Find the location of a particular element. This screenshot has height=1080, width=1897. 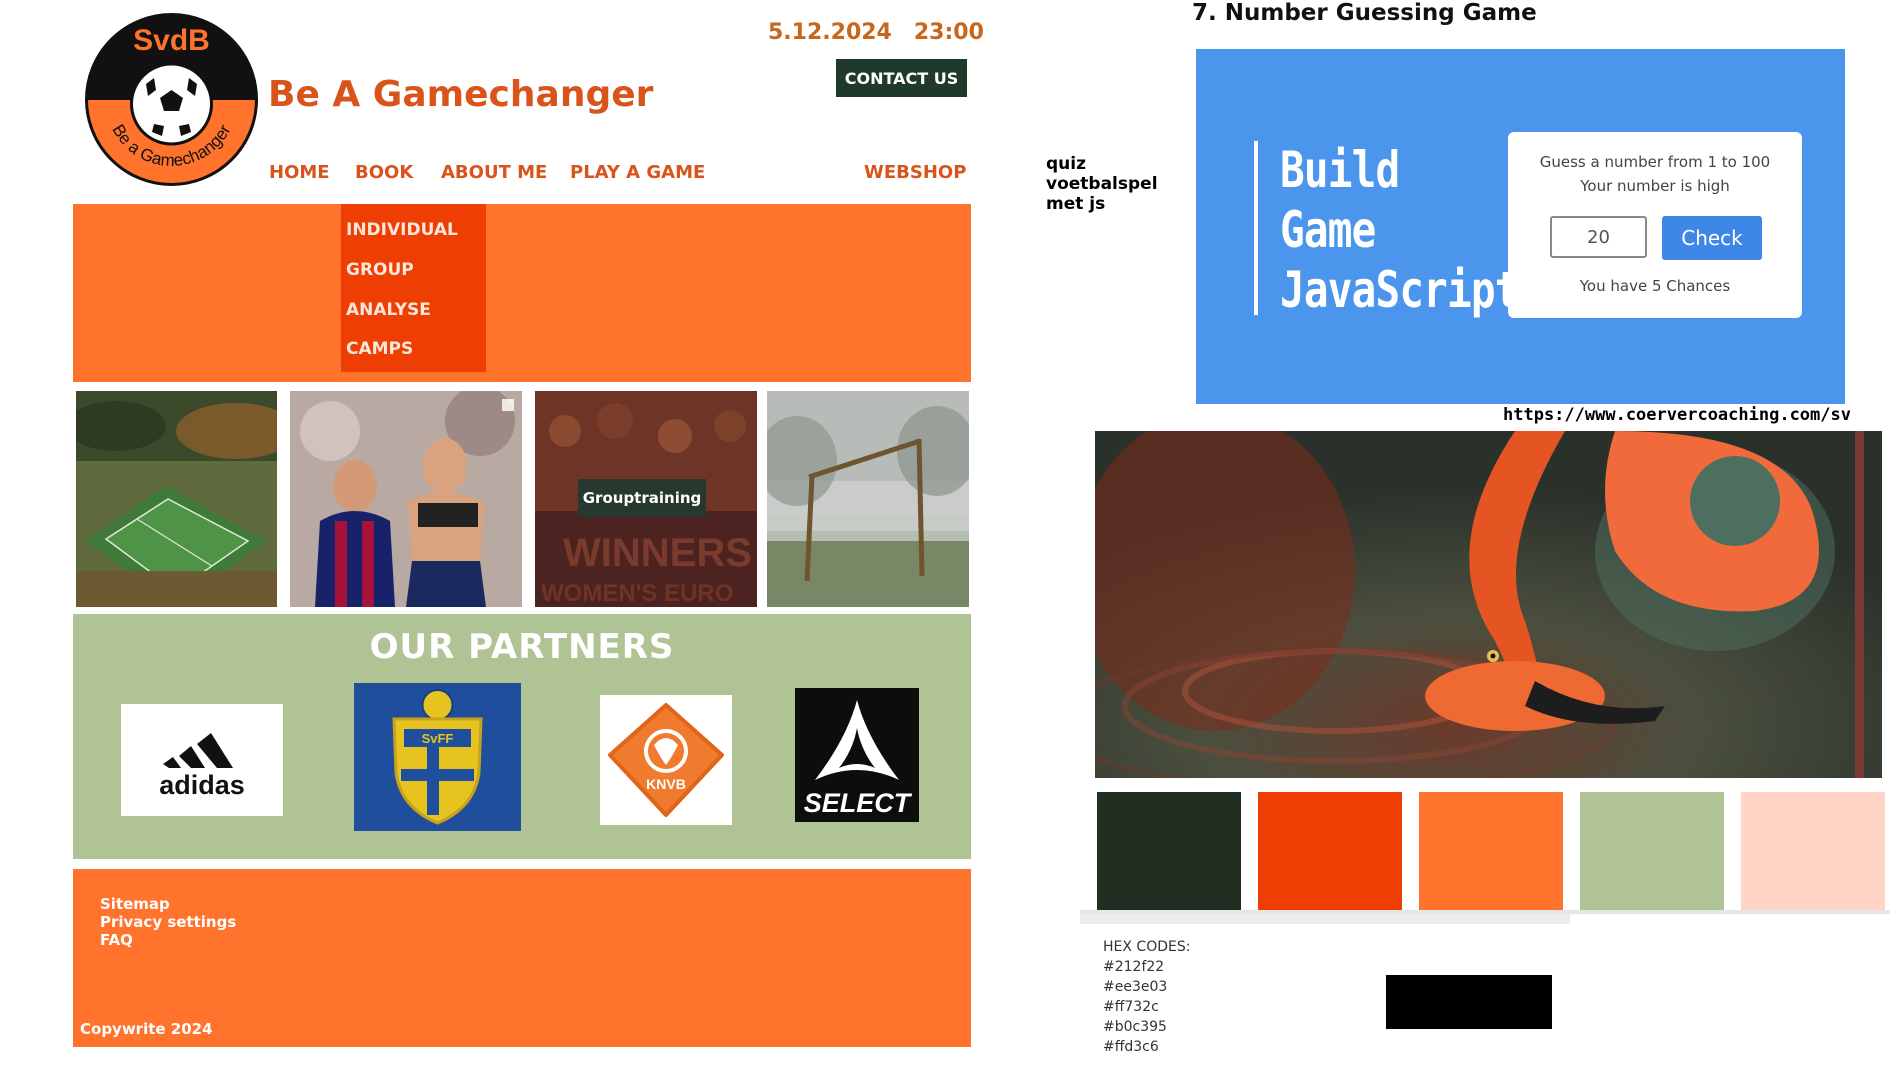

dropdown-item-camps: CAMPS is located at coordinates (379, 349).